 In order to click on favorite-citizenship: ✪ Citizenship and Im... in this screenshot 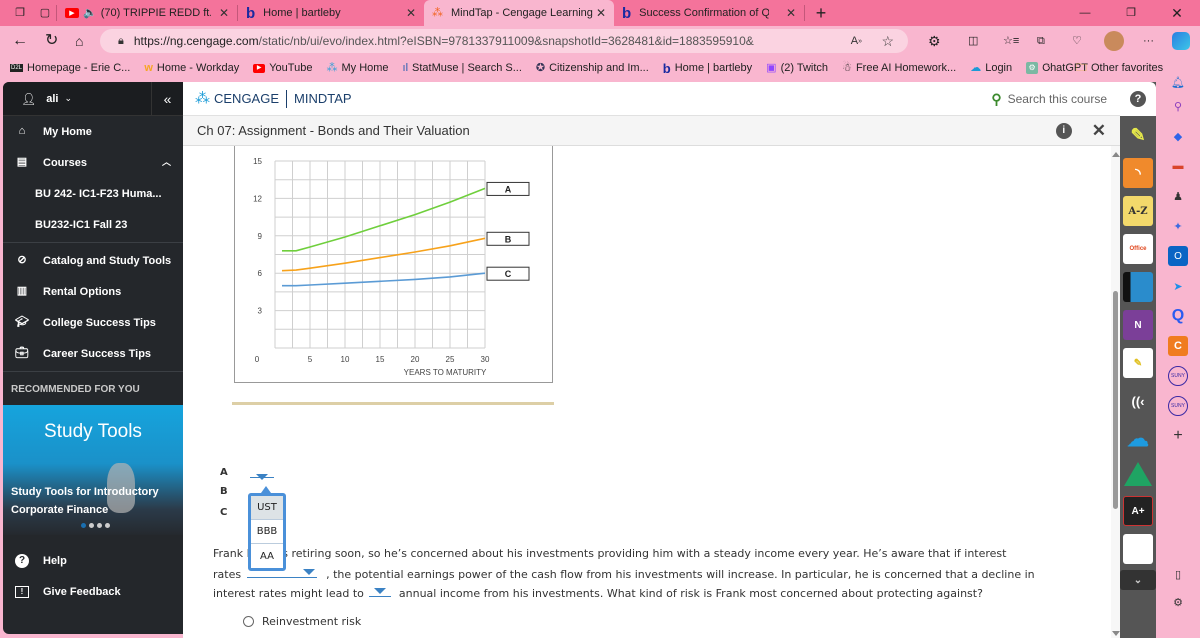, I will do `click(592, 68)`.